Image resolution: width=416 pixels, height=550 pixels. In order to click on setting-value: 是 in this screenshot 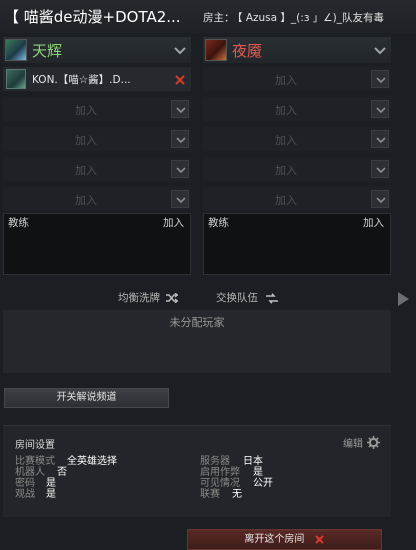, I will do `click(51, 494)`.